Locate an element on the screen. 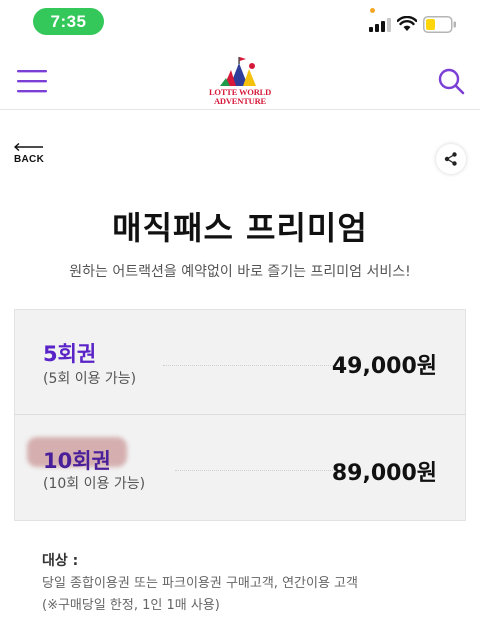 Image resolution: width=480 pixels, height=624 pixels. share-button is located at coordinates (451, 159).